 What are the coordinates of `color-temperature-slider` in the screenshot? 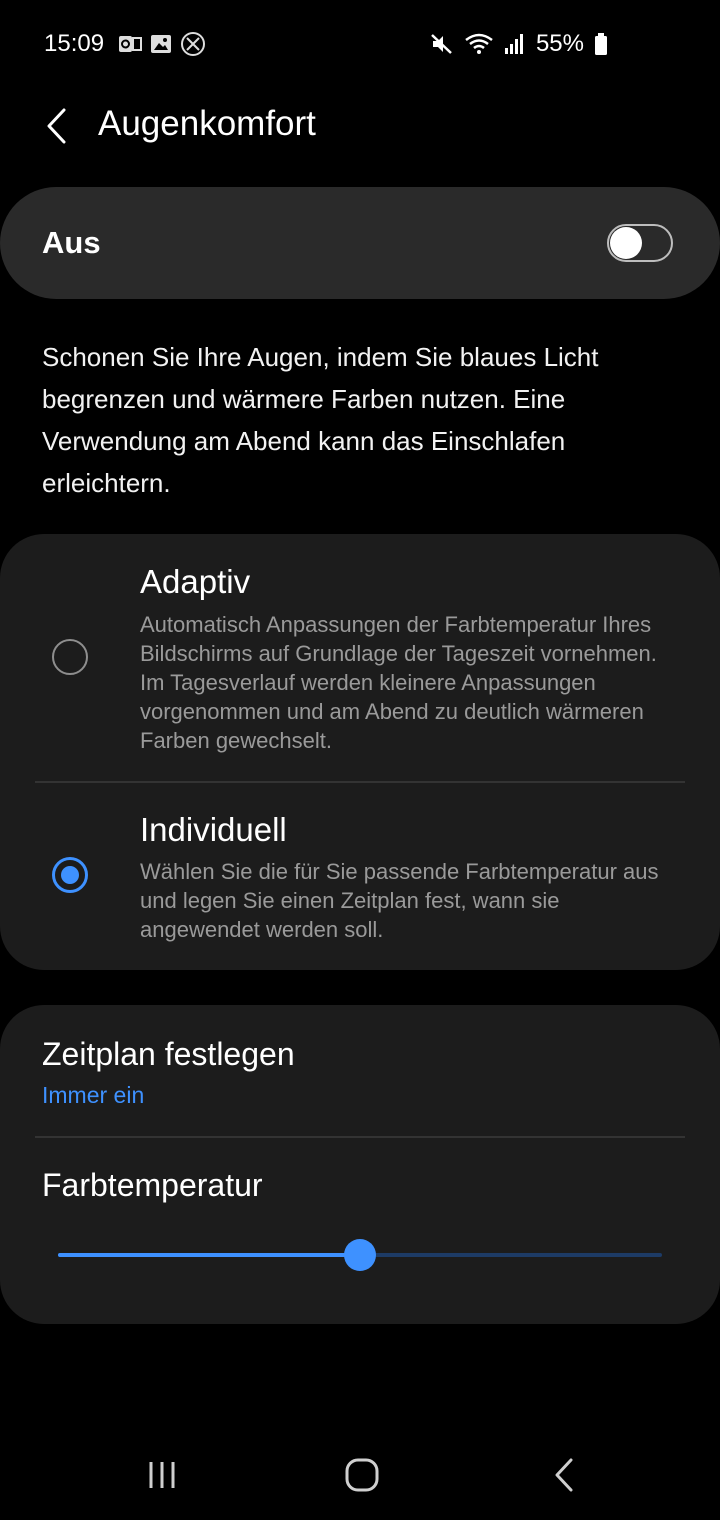 It's located at (360, 1255).